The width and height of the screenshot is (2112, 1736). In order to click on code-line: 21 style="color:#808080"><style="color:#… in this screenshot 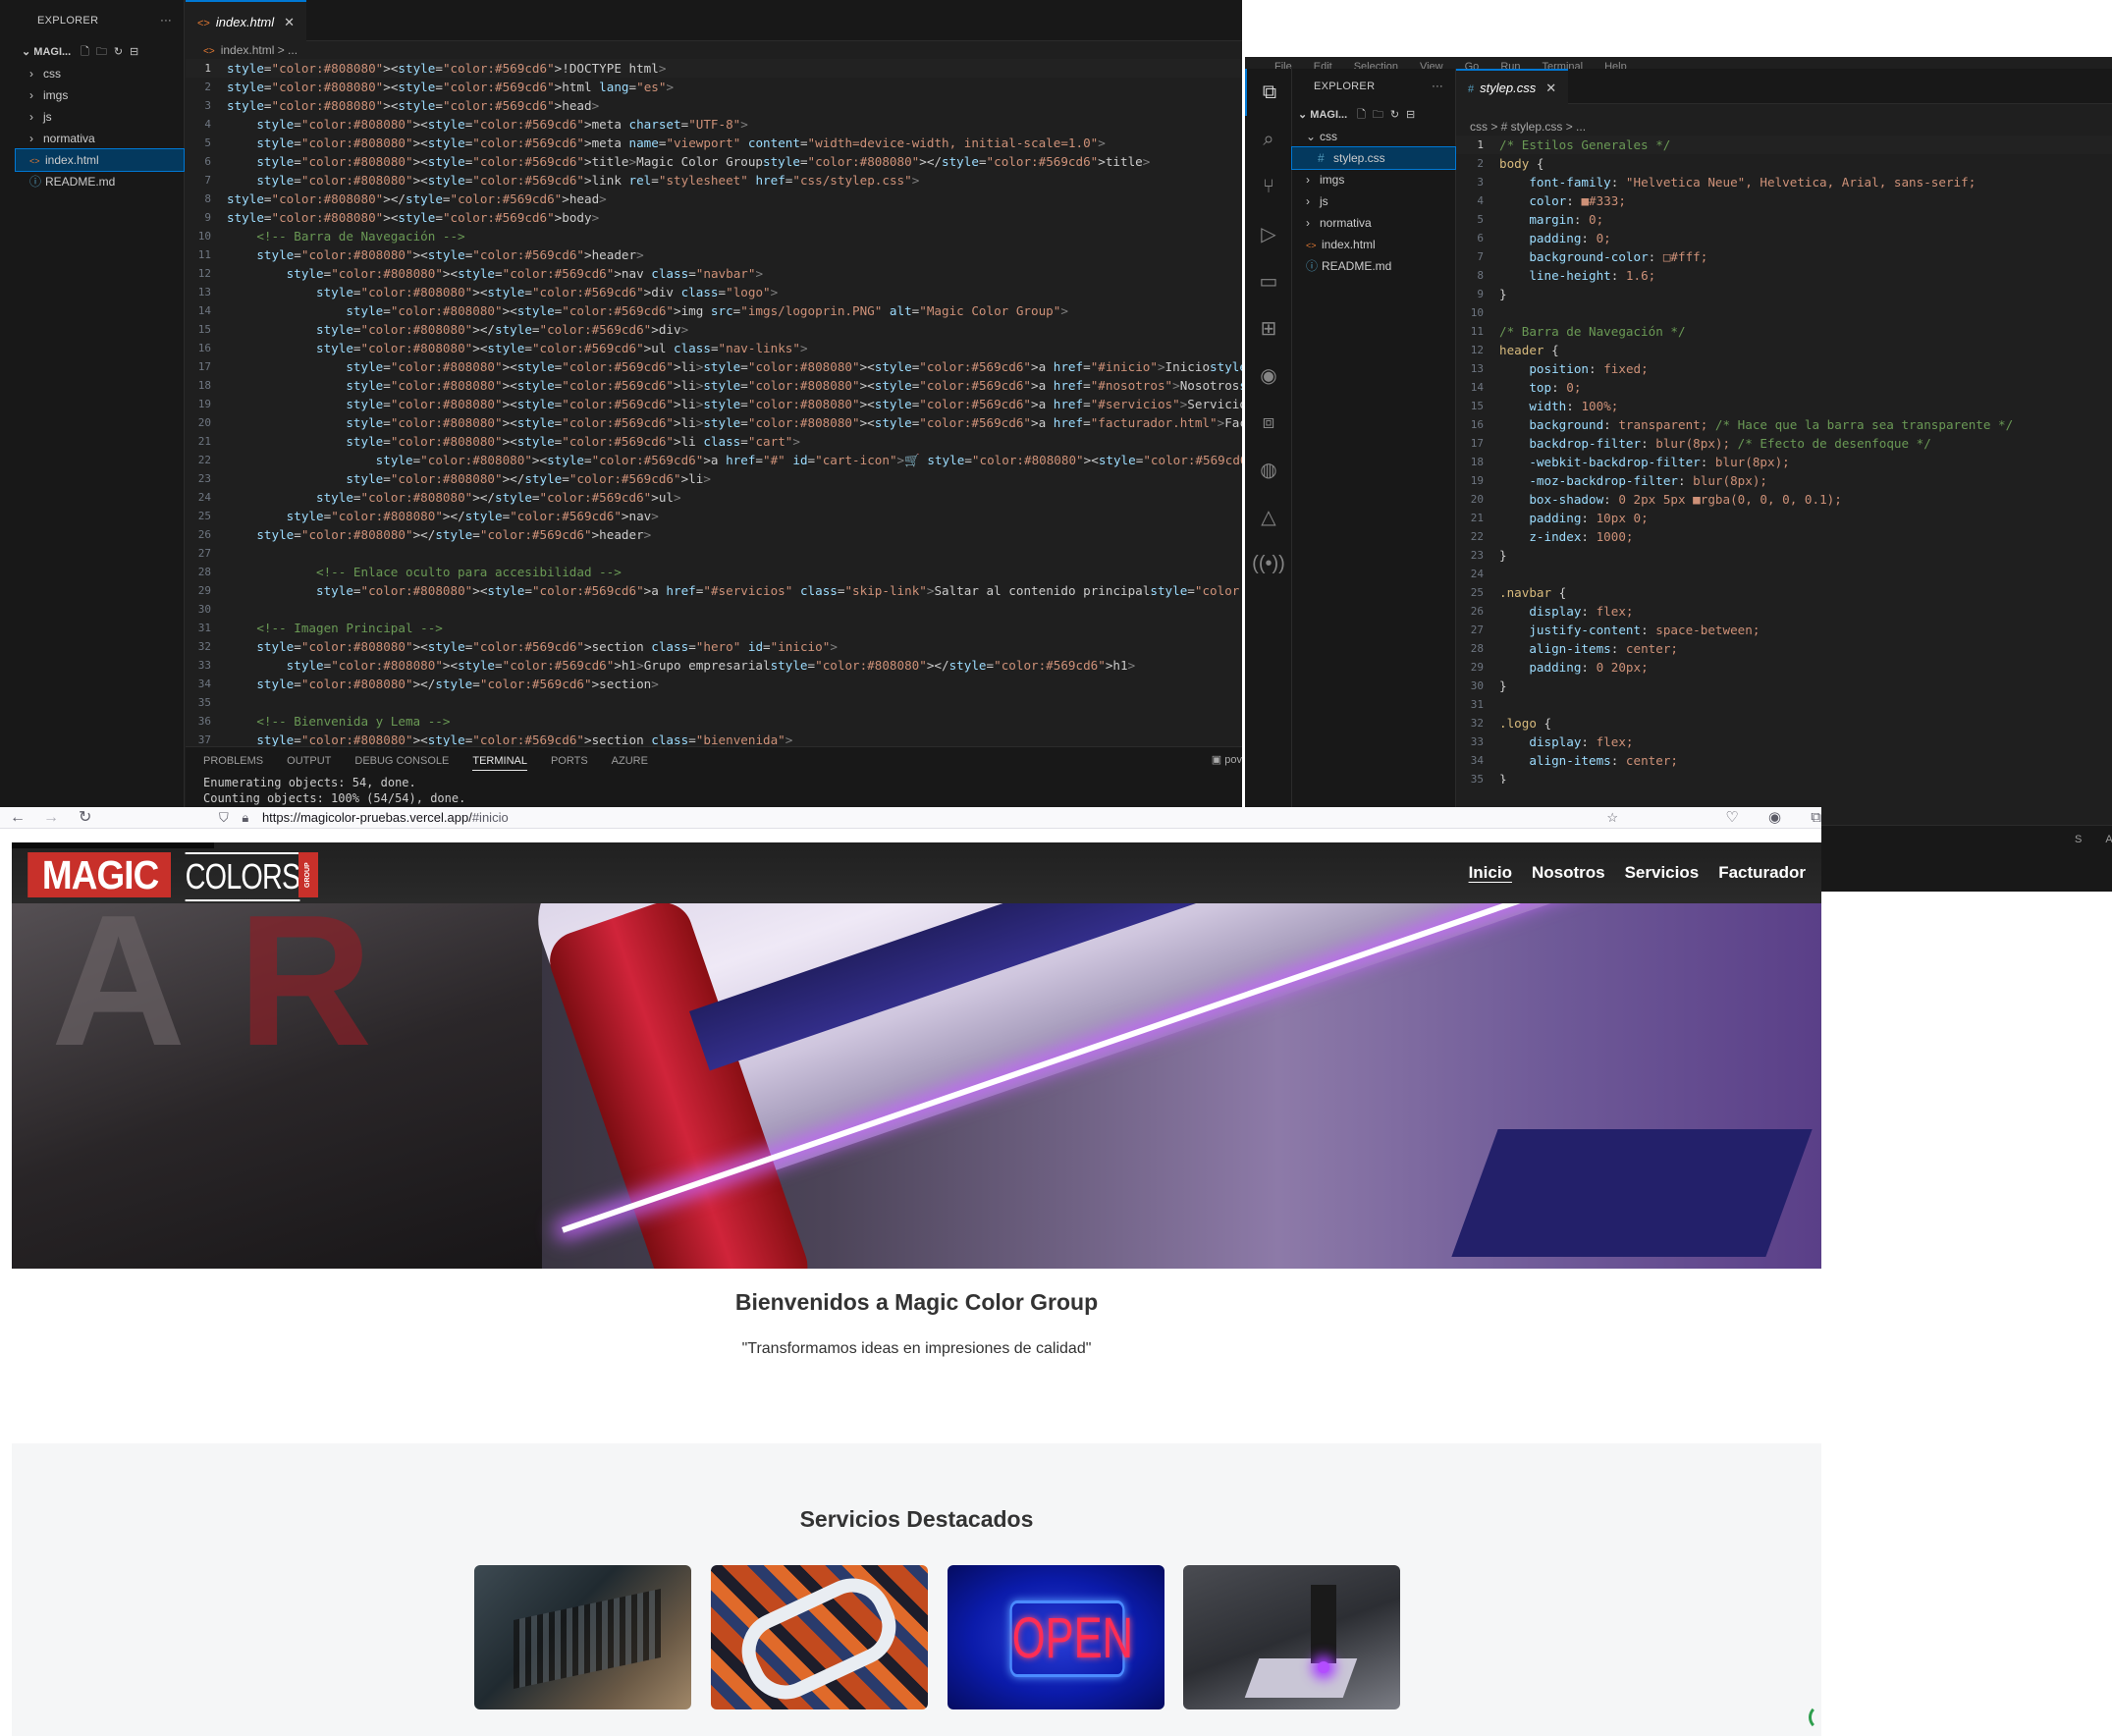, I will do `click(714, 441)`.